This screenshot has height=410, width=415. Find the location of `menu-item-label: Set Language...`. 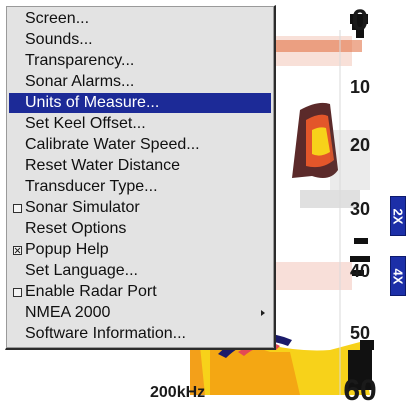

menu-item-label: Set Language... is located at coordinates (81, 270).